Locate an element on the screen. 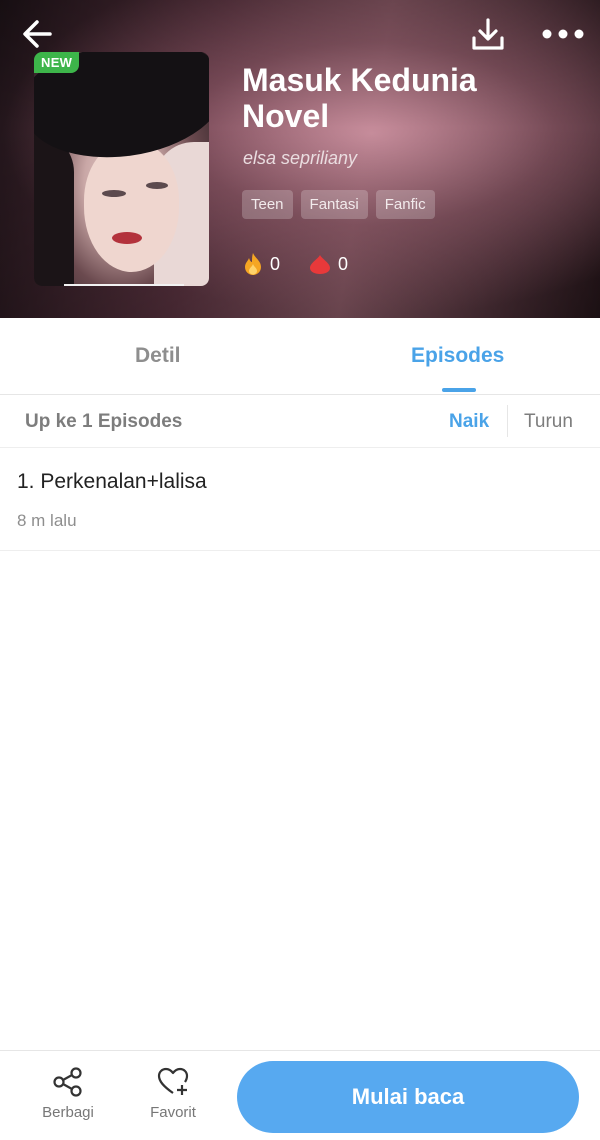 The width and height of the screenshot is (600, 1140). back-button is located at coordinates (38, 34).